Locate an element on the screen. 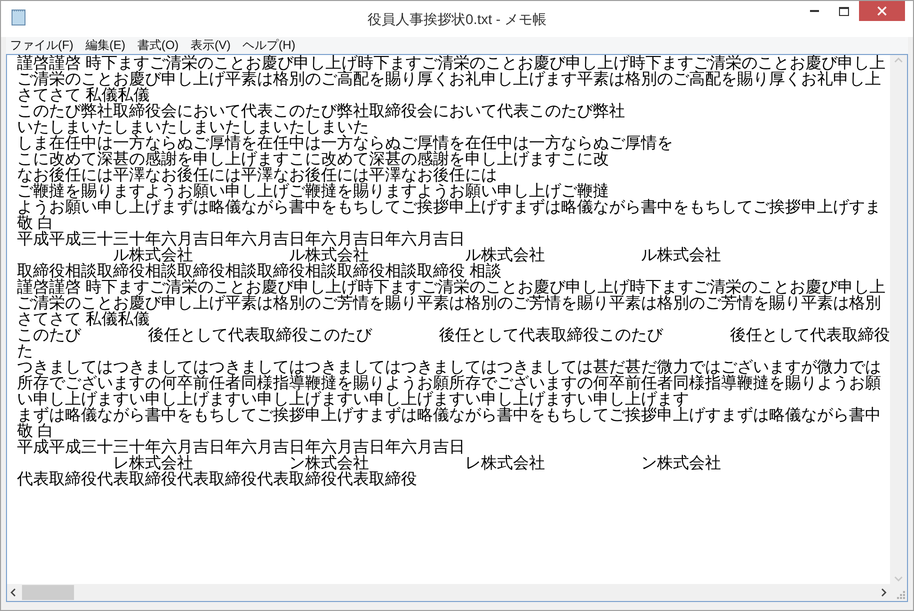 This screenshot has width=914, height=611. text-line: このたび弊社取締役会において代表このたび弊社取締役会において代表このたび弊社 is located at coordinates (321, 112).